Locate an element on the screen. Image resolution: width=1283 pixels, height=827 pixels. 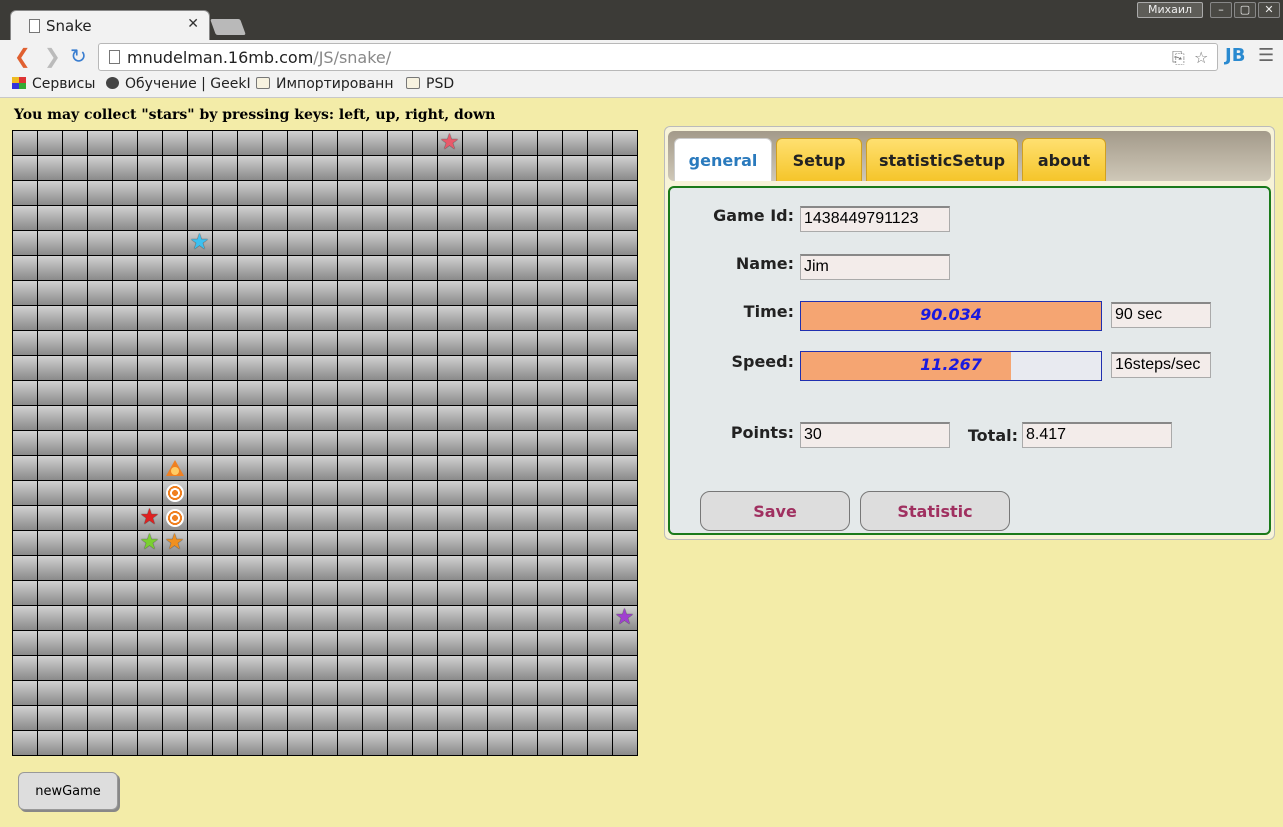
snake-head-shape is located at coordinates (174, 467).